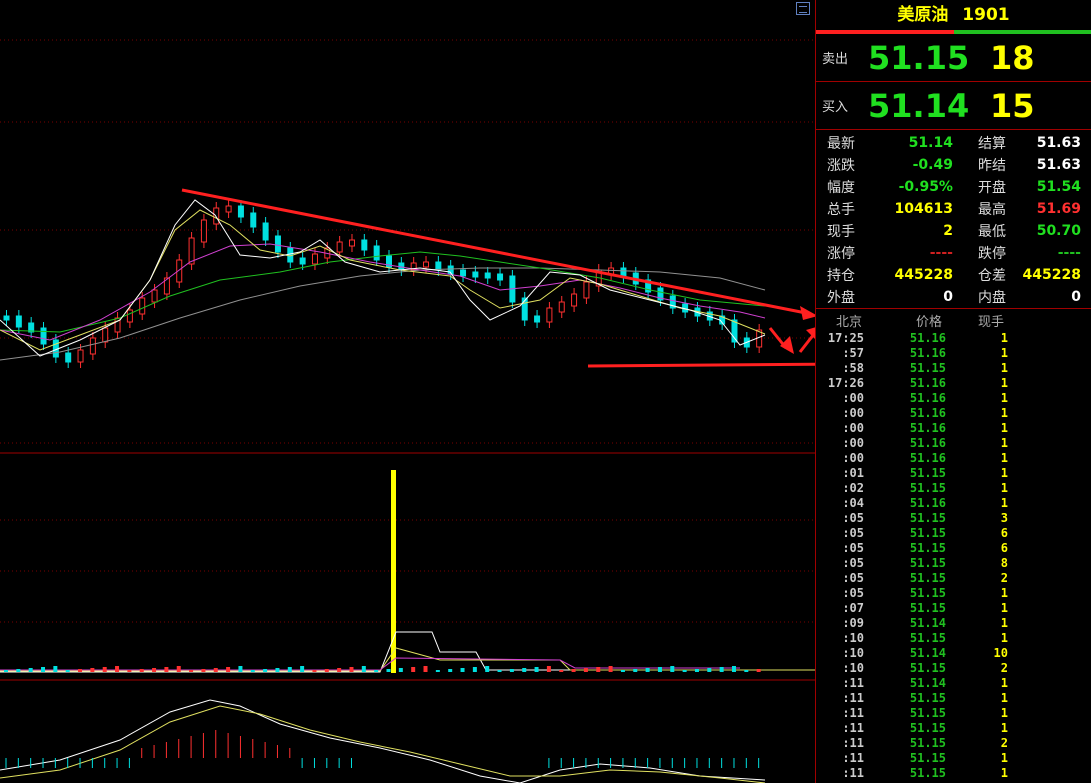  What do you see at coordinates (953, 473) in the screenshot?
I see `tick-row: :01 51.15 1` at bounding box center [953, 473].